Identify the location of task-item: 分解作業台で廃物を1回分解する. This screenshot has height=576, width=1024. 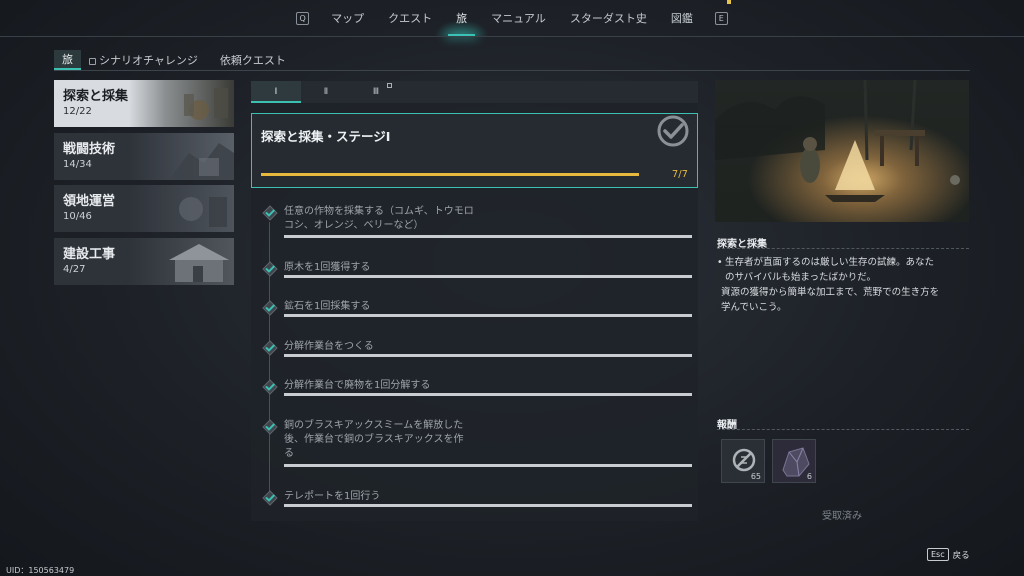
(477, 389).